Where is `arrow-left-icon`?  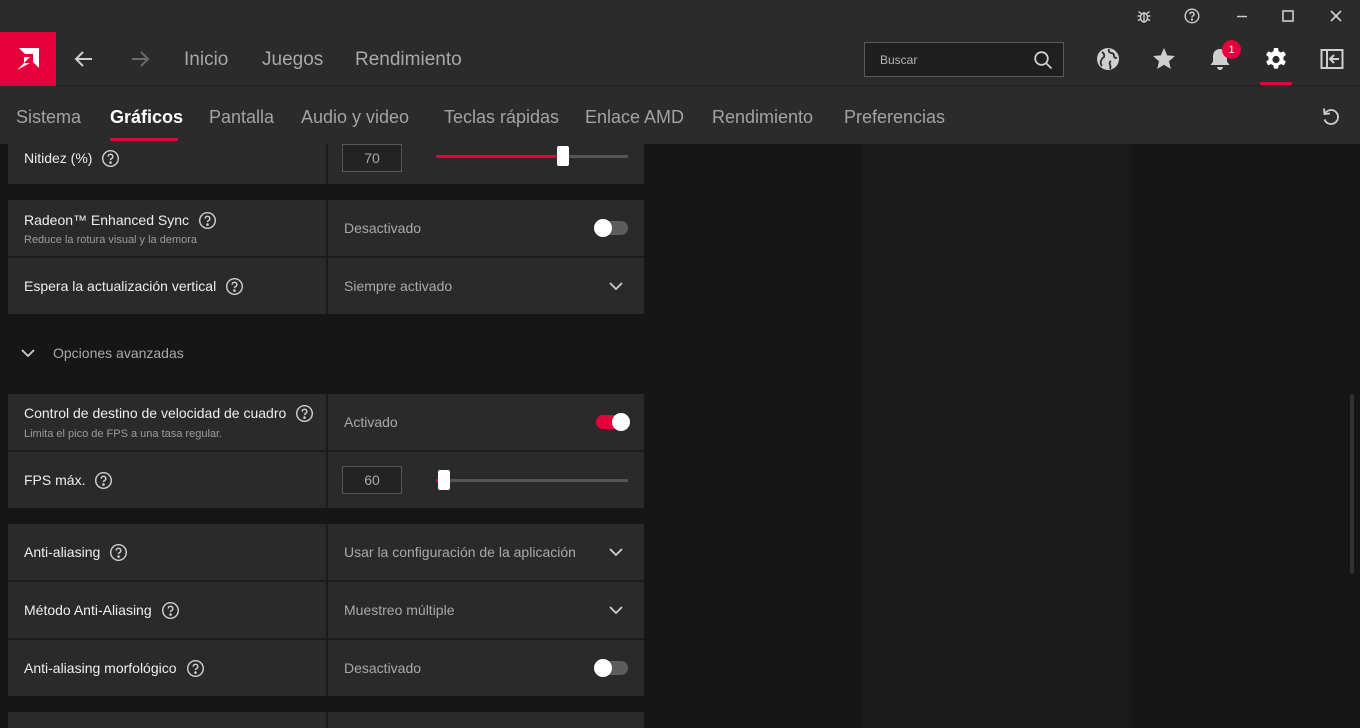 arrow-left-icon is located at coordinates (83, 59).